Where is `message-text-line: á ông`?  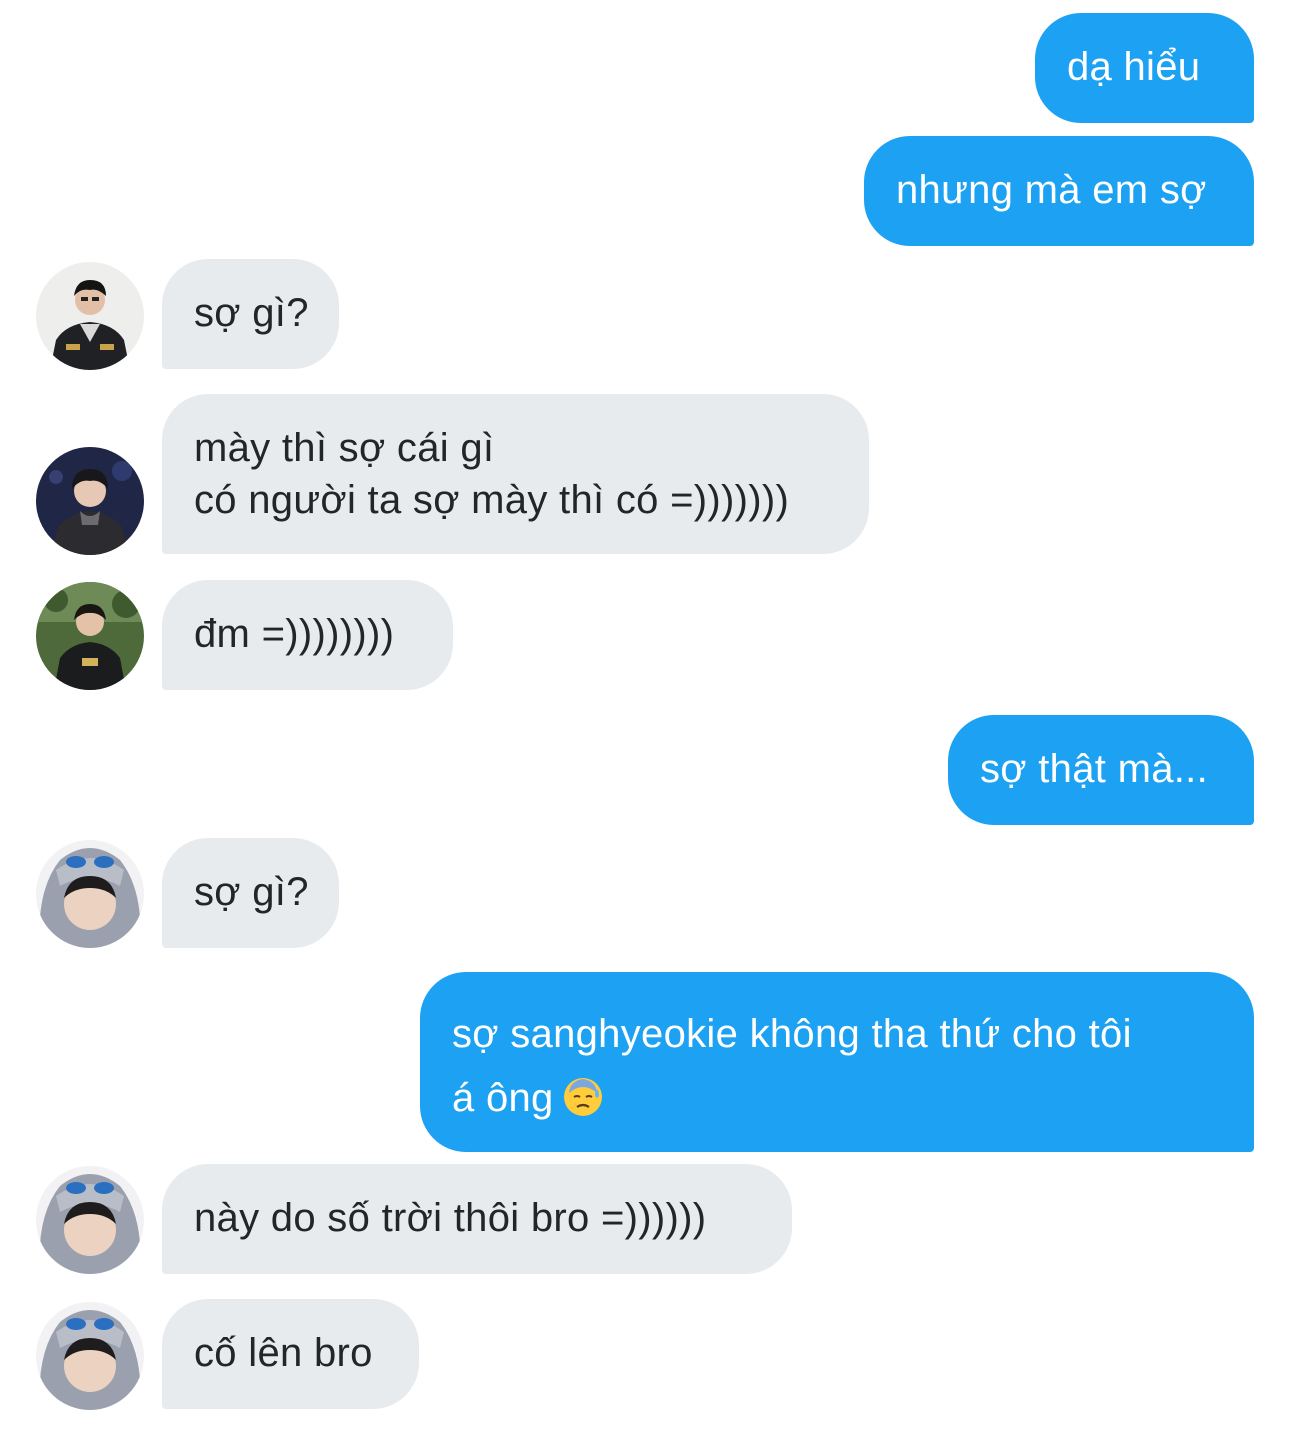
message-text-line: á ông is located at coordinates (837, 1098).